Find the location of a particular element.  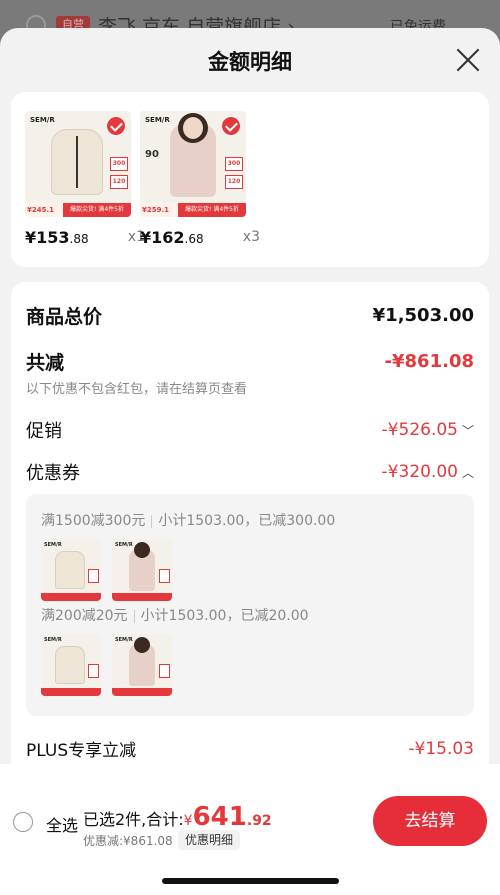

product-price: ¥162.68 is located at coordinates (172, 237).